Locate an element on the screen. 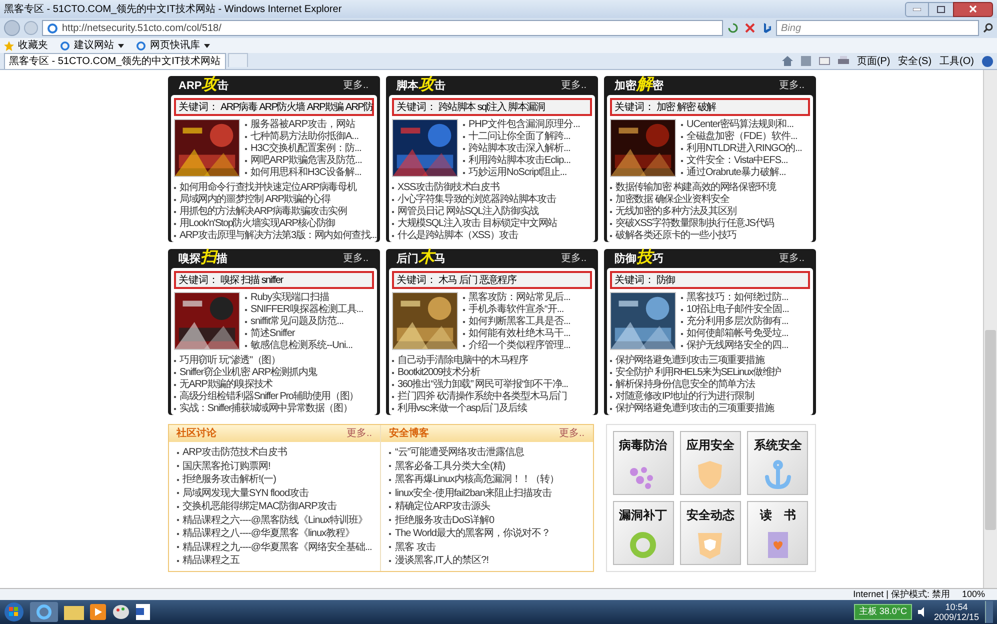 The width and height of the screenshot is (997, 624). keyword-link: 破解 is located at coordinates (706, 107).